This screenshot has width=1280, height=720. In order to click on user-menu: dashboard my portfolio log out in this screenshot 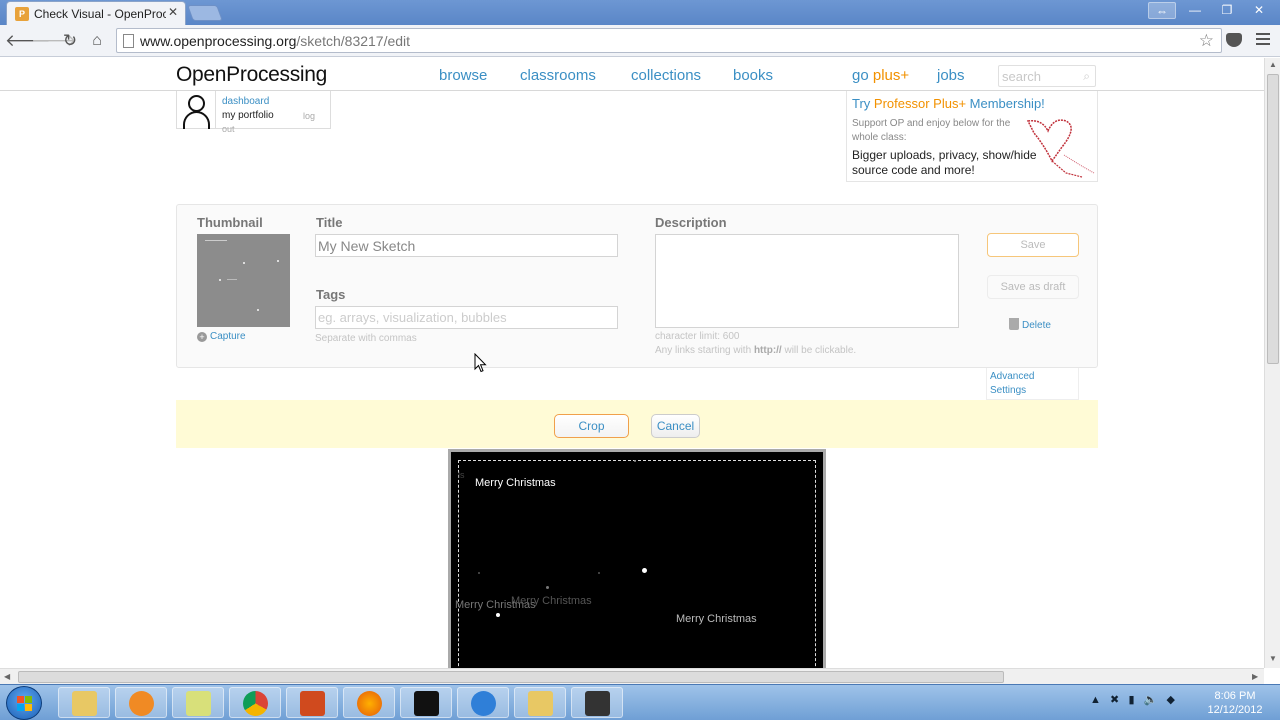, I will do `click(253, 112)`.